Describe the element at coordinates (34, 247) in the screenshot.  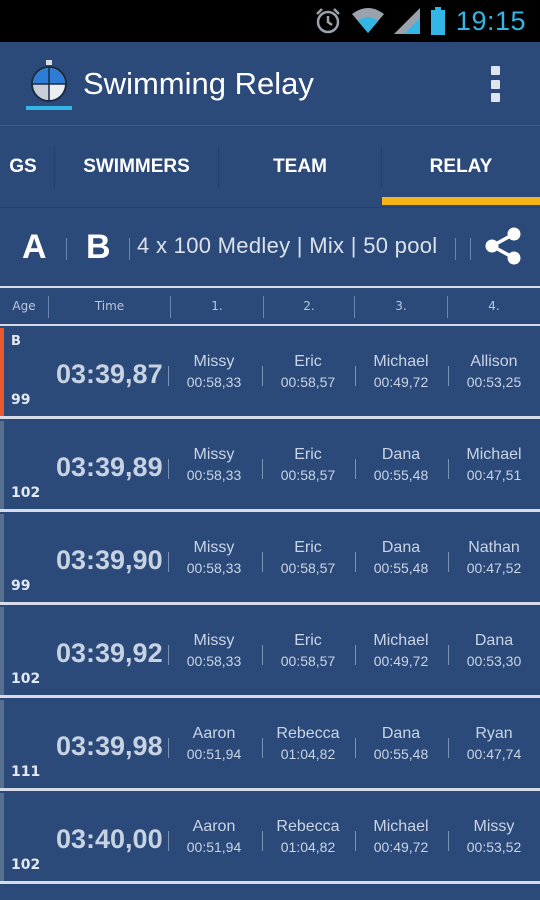
I see `team-a-button: A` at that location.